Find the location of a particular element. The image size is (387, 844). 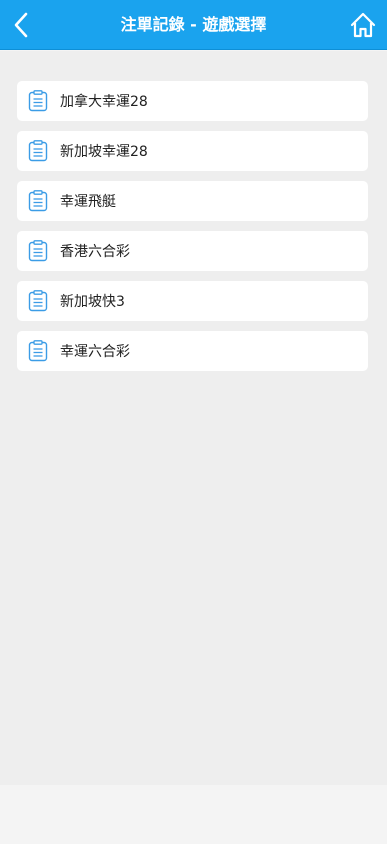

chevron-left-icon is located at coordinates (21, 25).